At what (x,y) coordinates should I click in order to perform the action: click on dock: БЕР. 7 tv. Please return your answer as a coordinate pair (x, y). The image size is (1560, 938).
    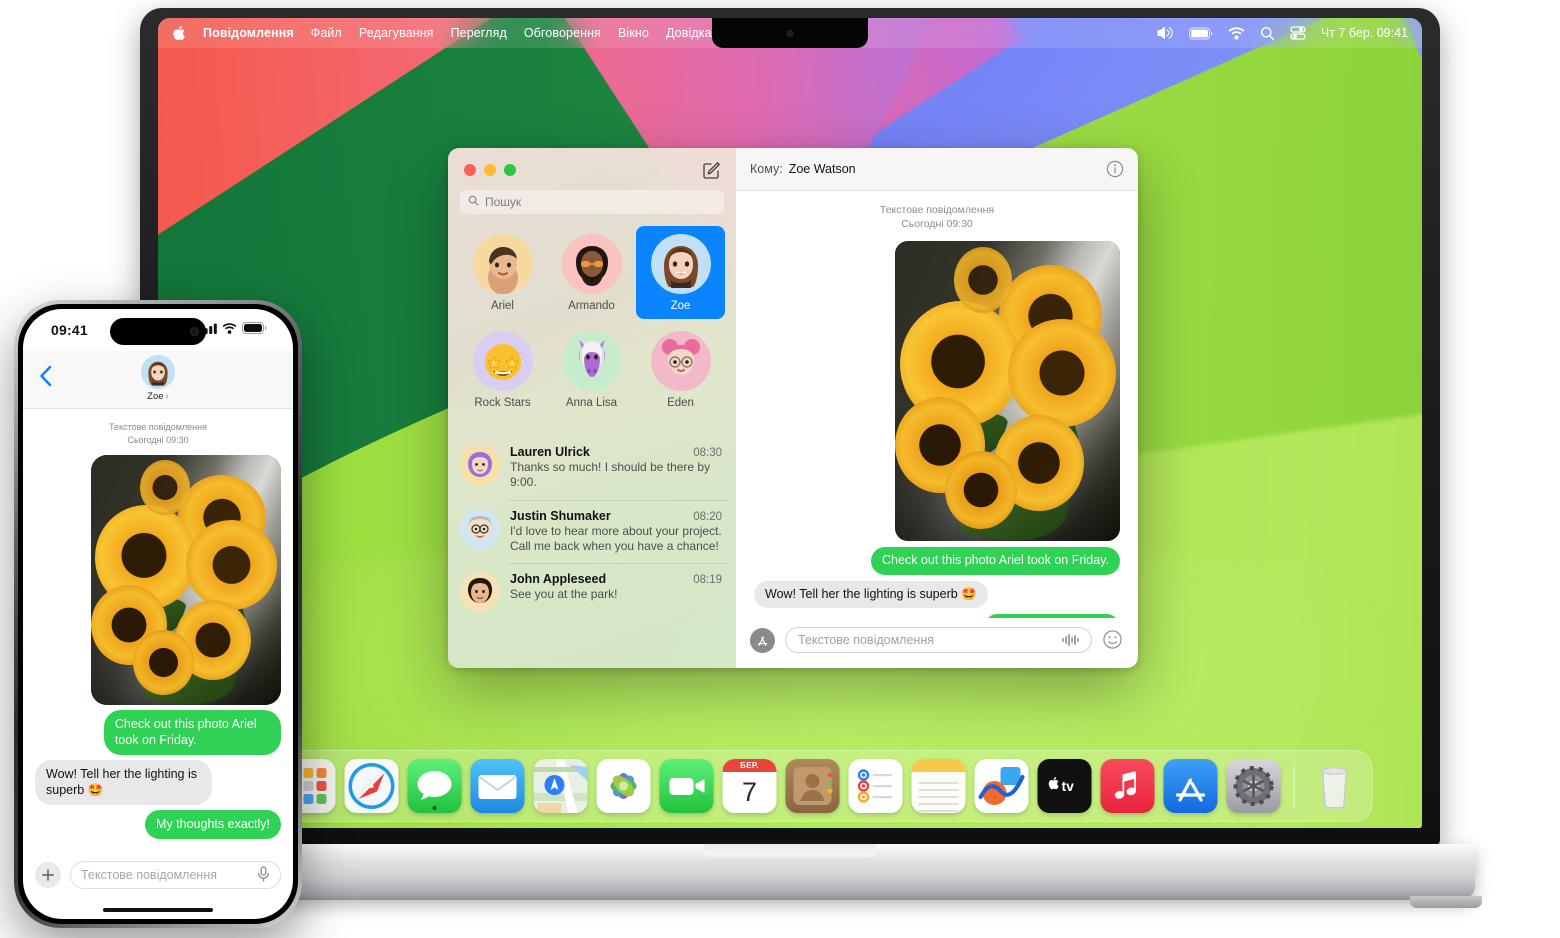
    Looking at the image, I should click on (790, 786).